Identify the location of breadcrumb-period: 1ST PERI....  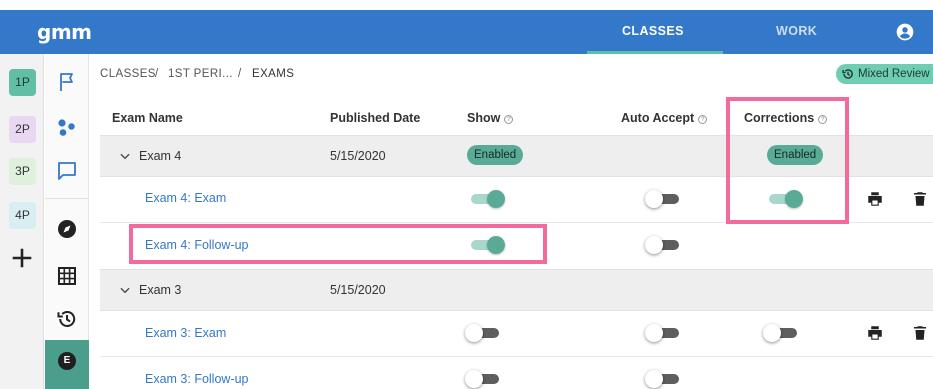
(200, 74).